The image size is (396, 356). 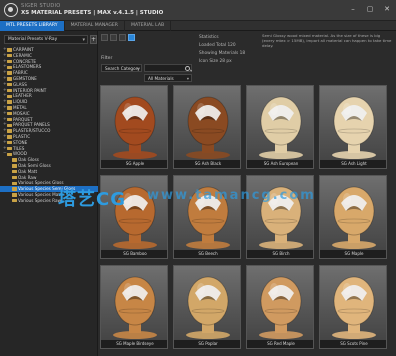 I want to click on tab-material-manager: MATERIAL MANAGER, so click(x=95, y=26).